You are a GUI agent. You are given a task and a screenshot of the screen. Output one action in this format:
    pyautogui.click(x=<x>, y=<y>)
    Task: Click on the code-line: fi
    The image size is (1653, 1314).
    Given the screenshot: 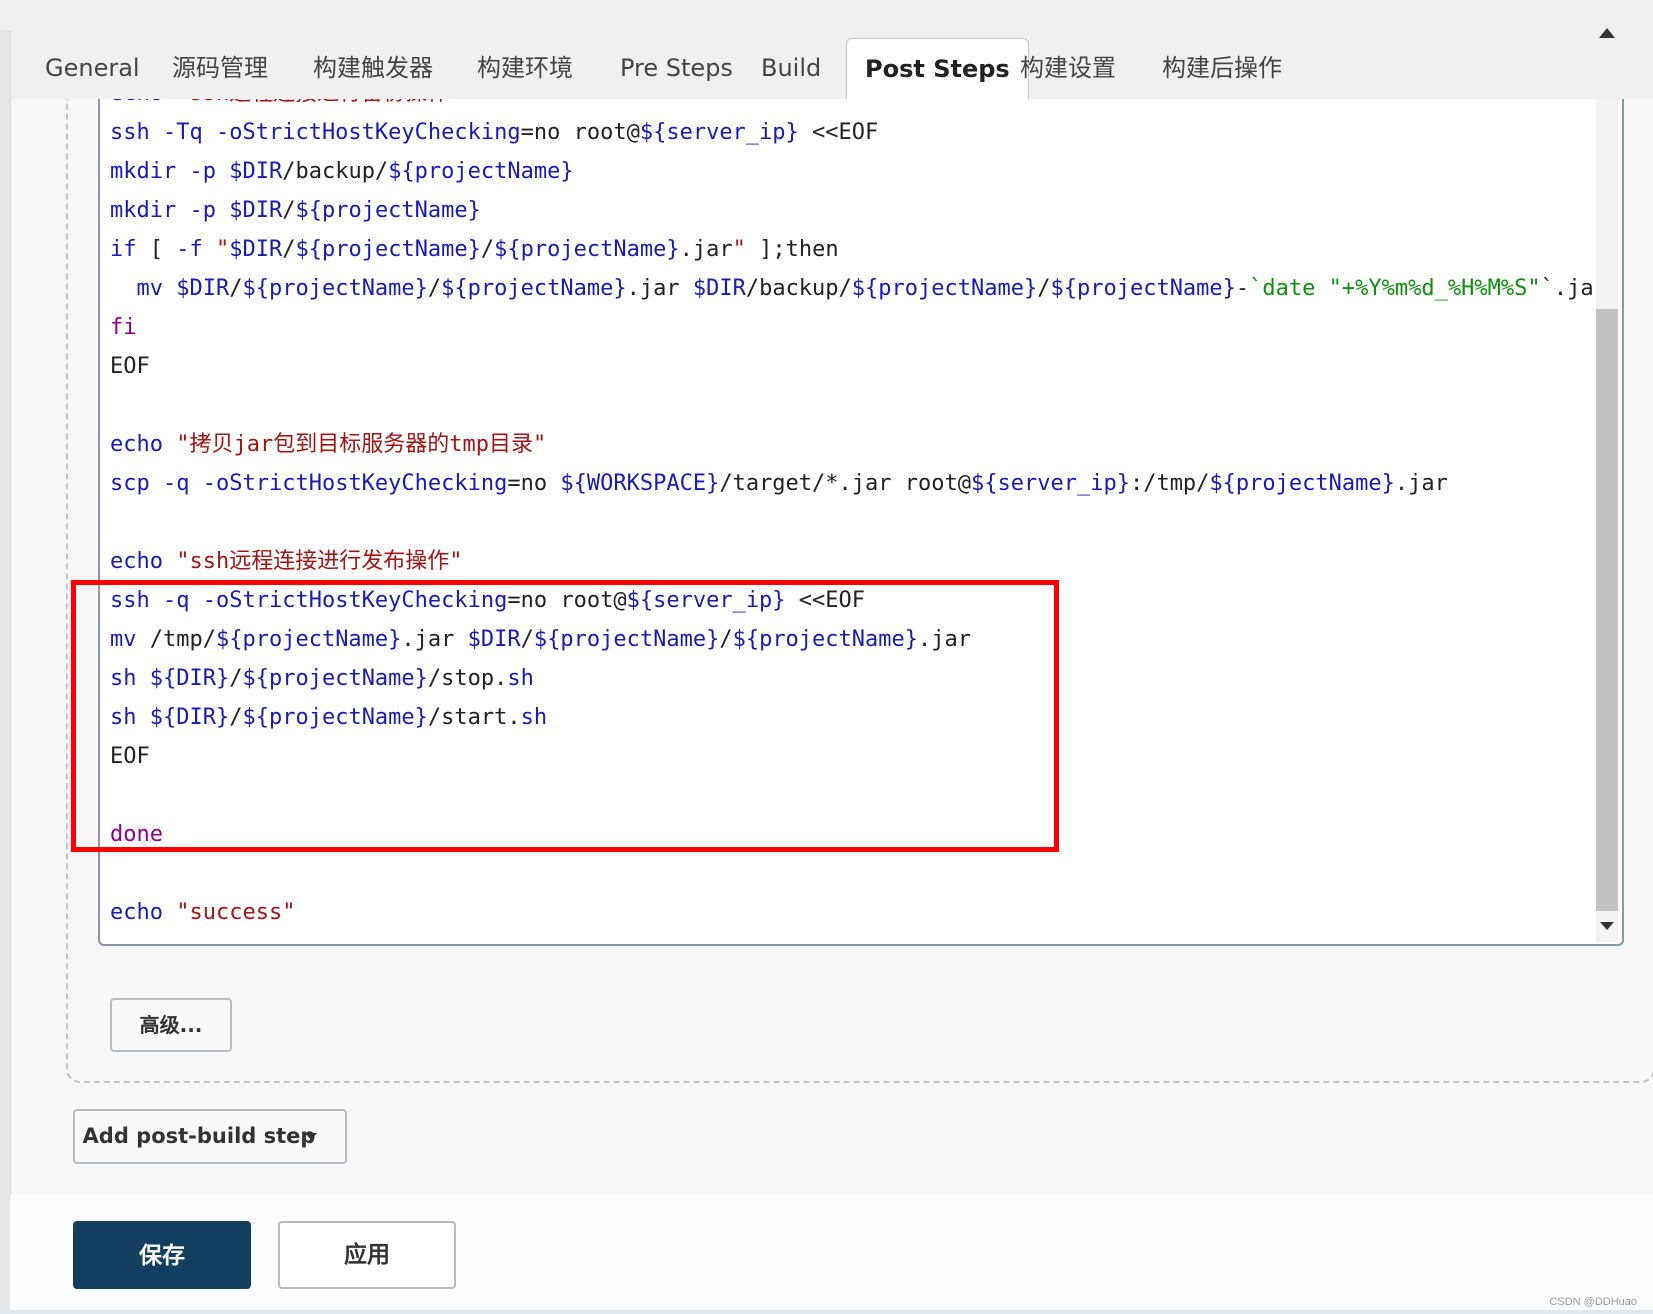 What is the action you would take?
    pyautogui.click(x=858, y=327)
    